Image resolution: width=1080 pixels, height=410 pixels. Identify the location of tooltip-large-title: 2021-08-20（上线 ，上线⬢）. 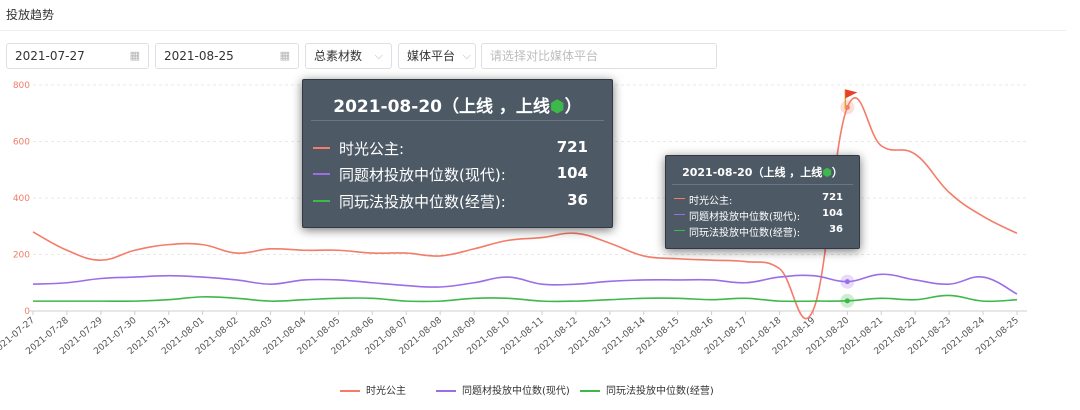
(457, 104).